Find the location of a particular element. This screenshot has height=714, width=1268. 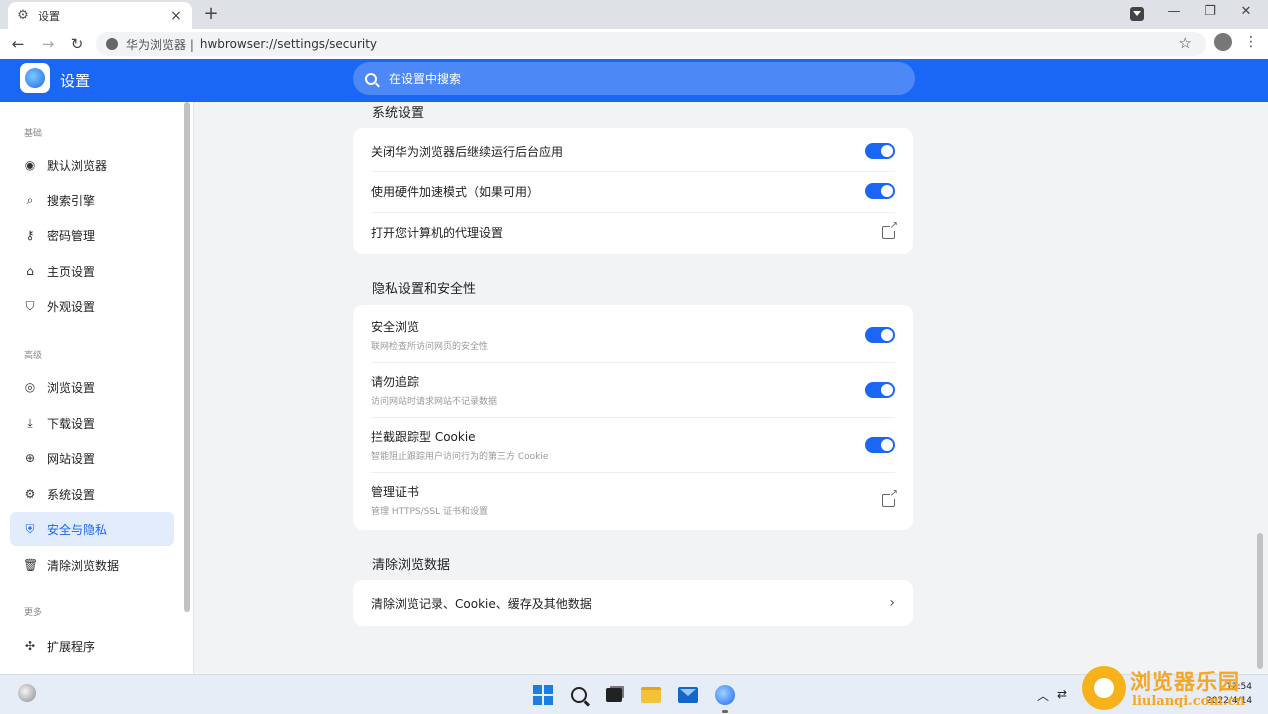

sidebar-item-system: ⚙ 系统设置 is located at coordinates (92, 494).